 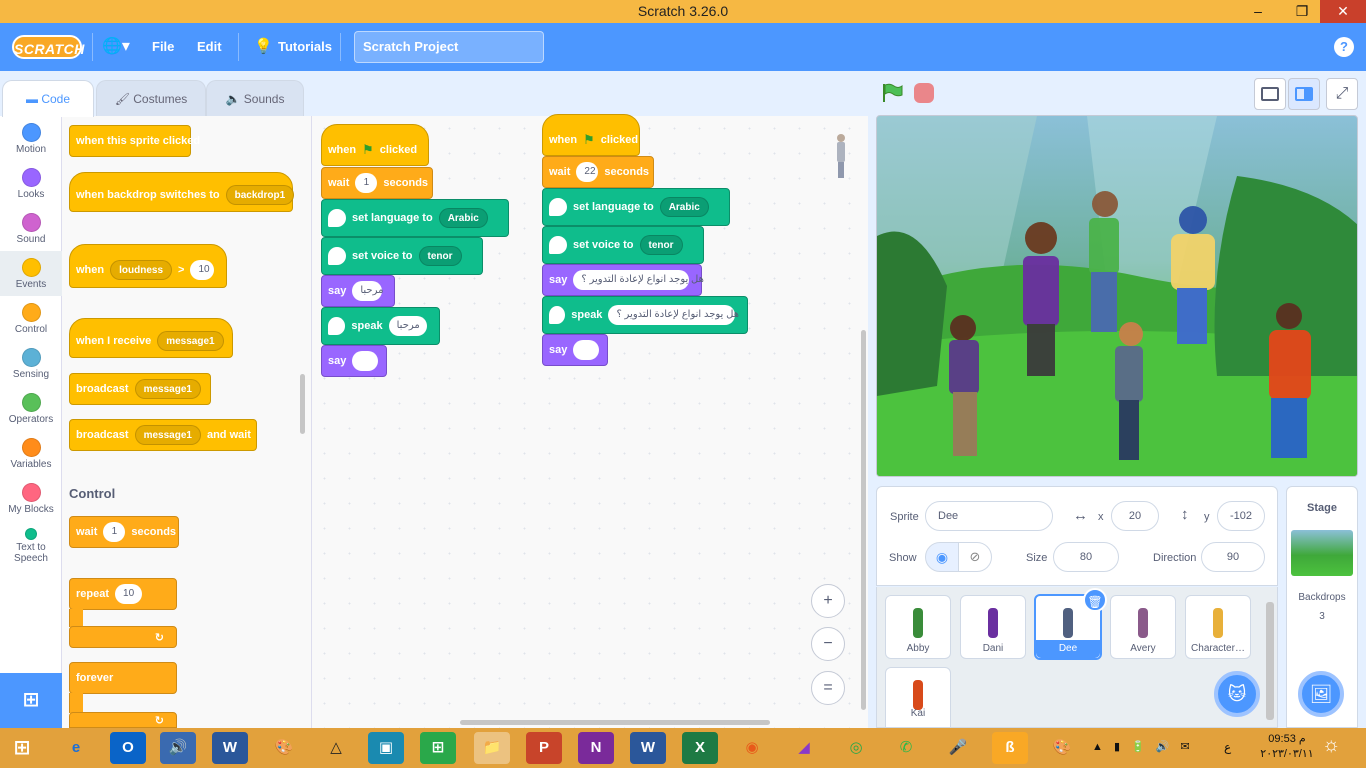 I want to click on word-icon: W, so click(x=230, y=748).